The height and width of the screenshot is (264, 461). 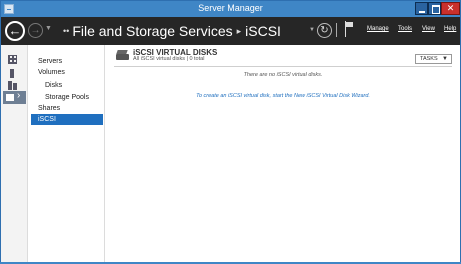 I want to click on virtual-disk-icon, so click(x=123, y=55).